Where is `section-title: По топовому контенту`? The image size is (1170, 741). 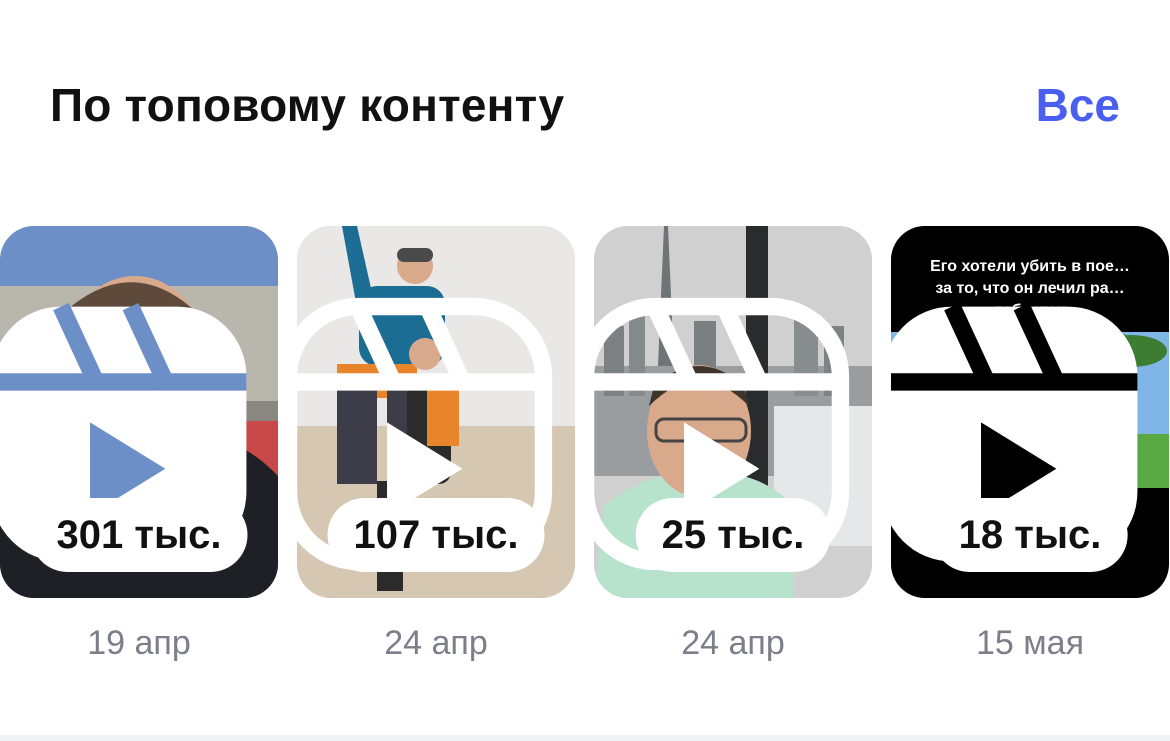
section-title: По топовому контенту is located at coordinates (307, 105).